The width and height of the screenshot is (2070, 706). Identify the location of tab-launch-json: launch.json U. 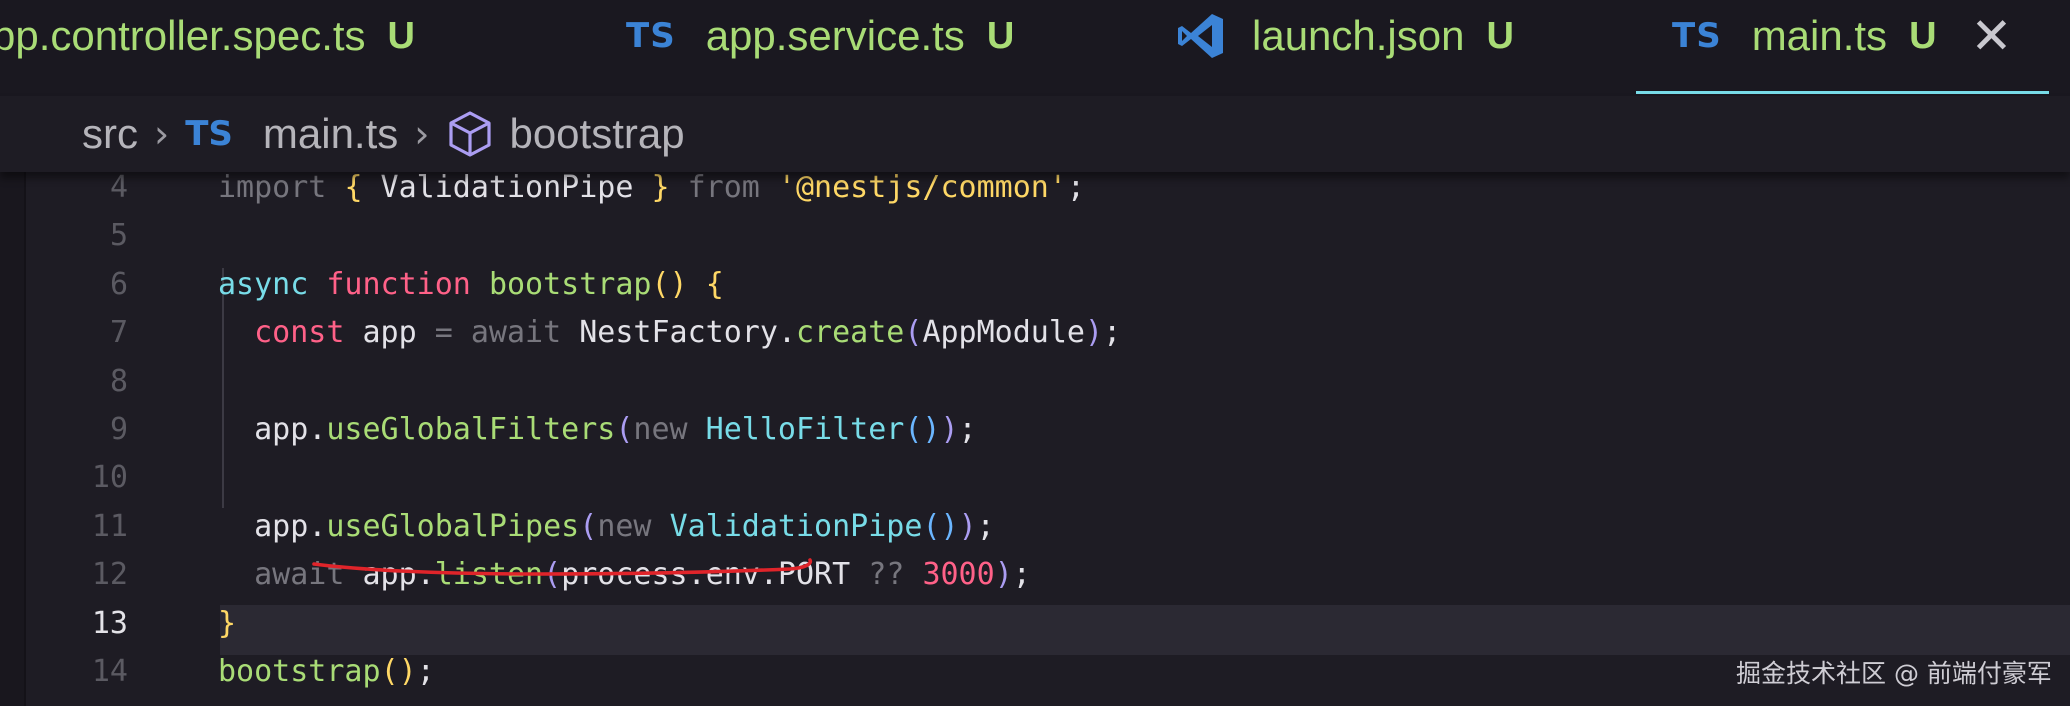
(1386, 48).